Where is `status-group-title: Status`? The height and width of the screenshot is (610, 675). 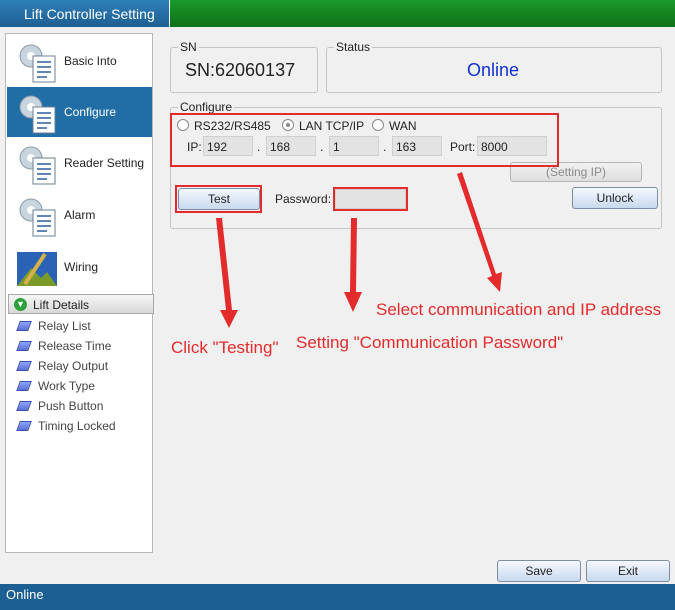
status-group-title: Status is located at coordinates (353, 47).